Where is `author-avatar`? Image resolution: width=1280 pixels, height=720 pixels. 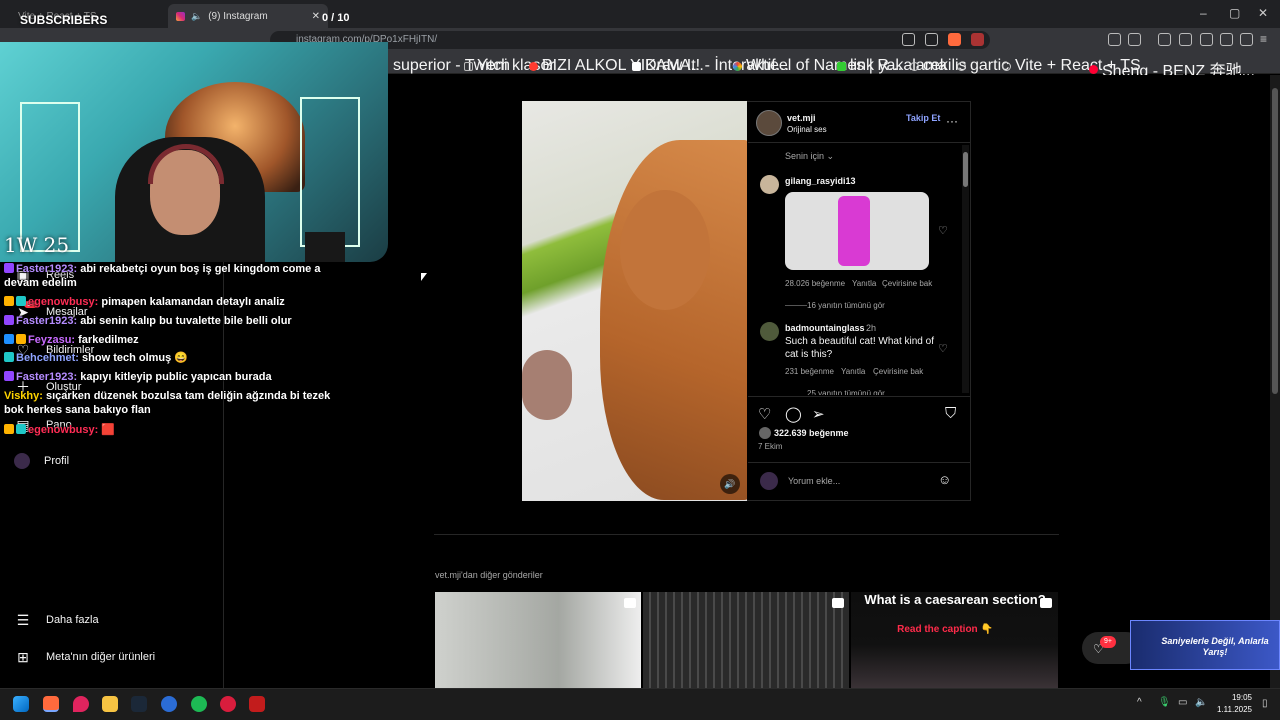
author-avatar is located at coordinates (769, 123).